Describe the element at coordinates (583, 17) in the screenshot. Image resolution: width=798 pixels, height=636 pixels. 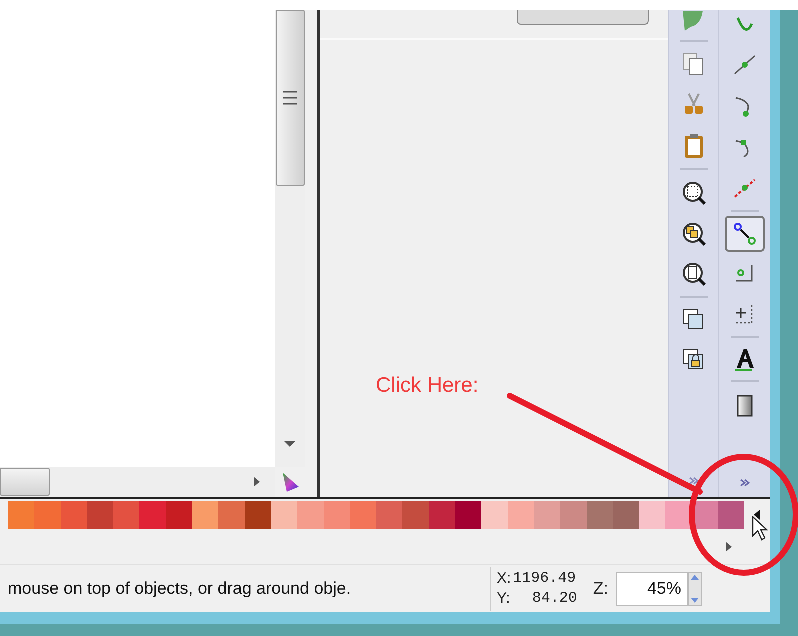
I see `dialog-button` at that location.